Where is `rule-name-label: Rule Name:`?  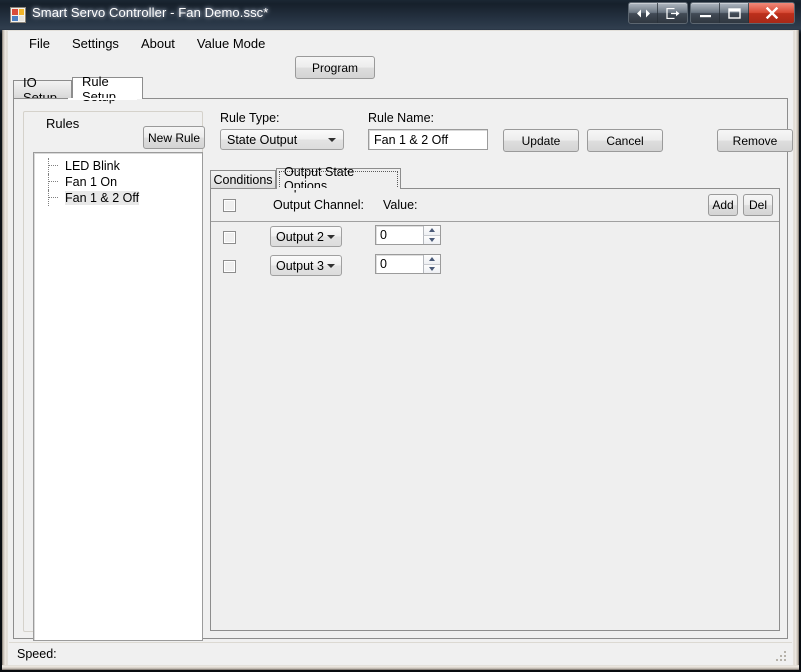 rule-name-label: Rule Name: is located at coordinates (401, 118).